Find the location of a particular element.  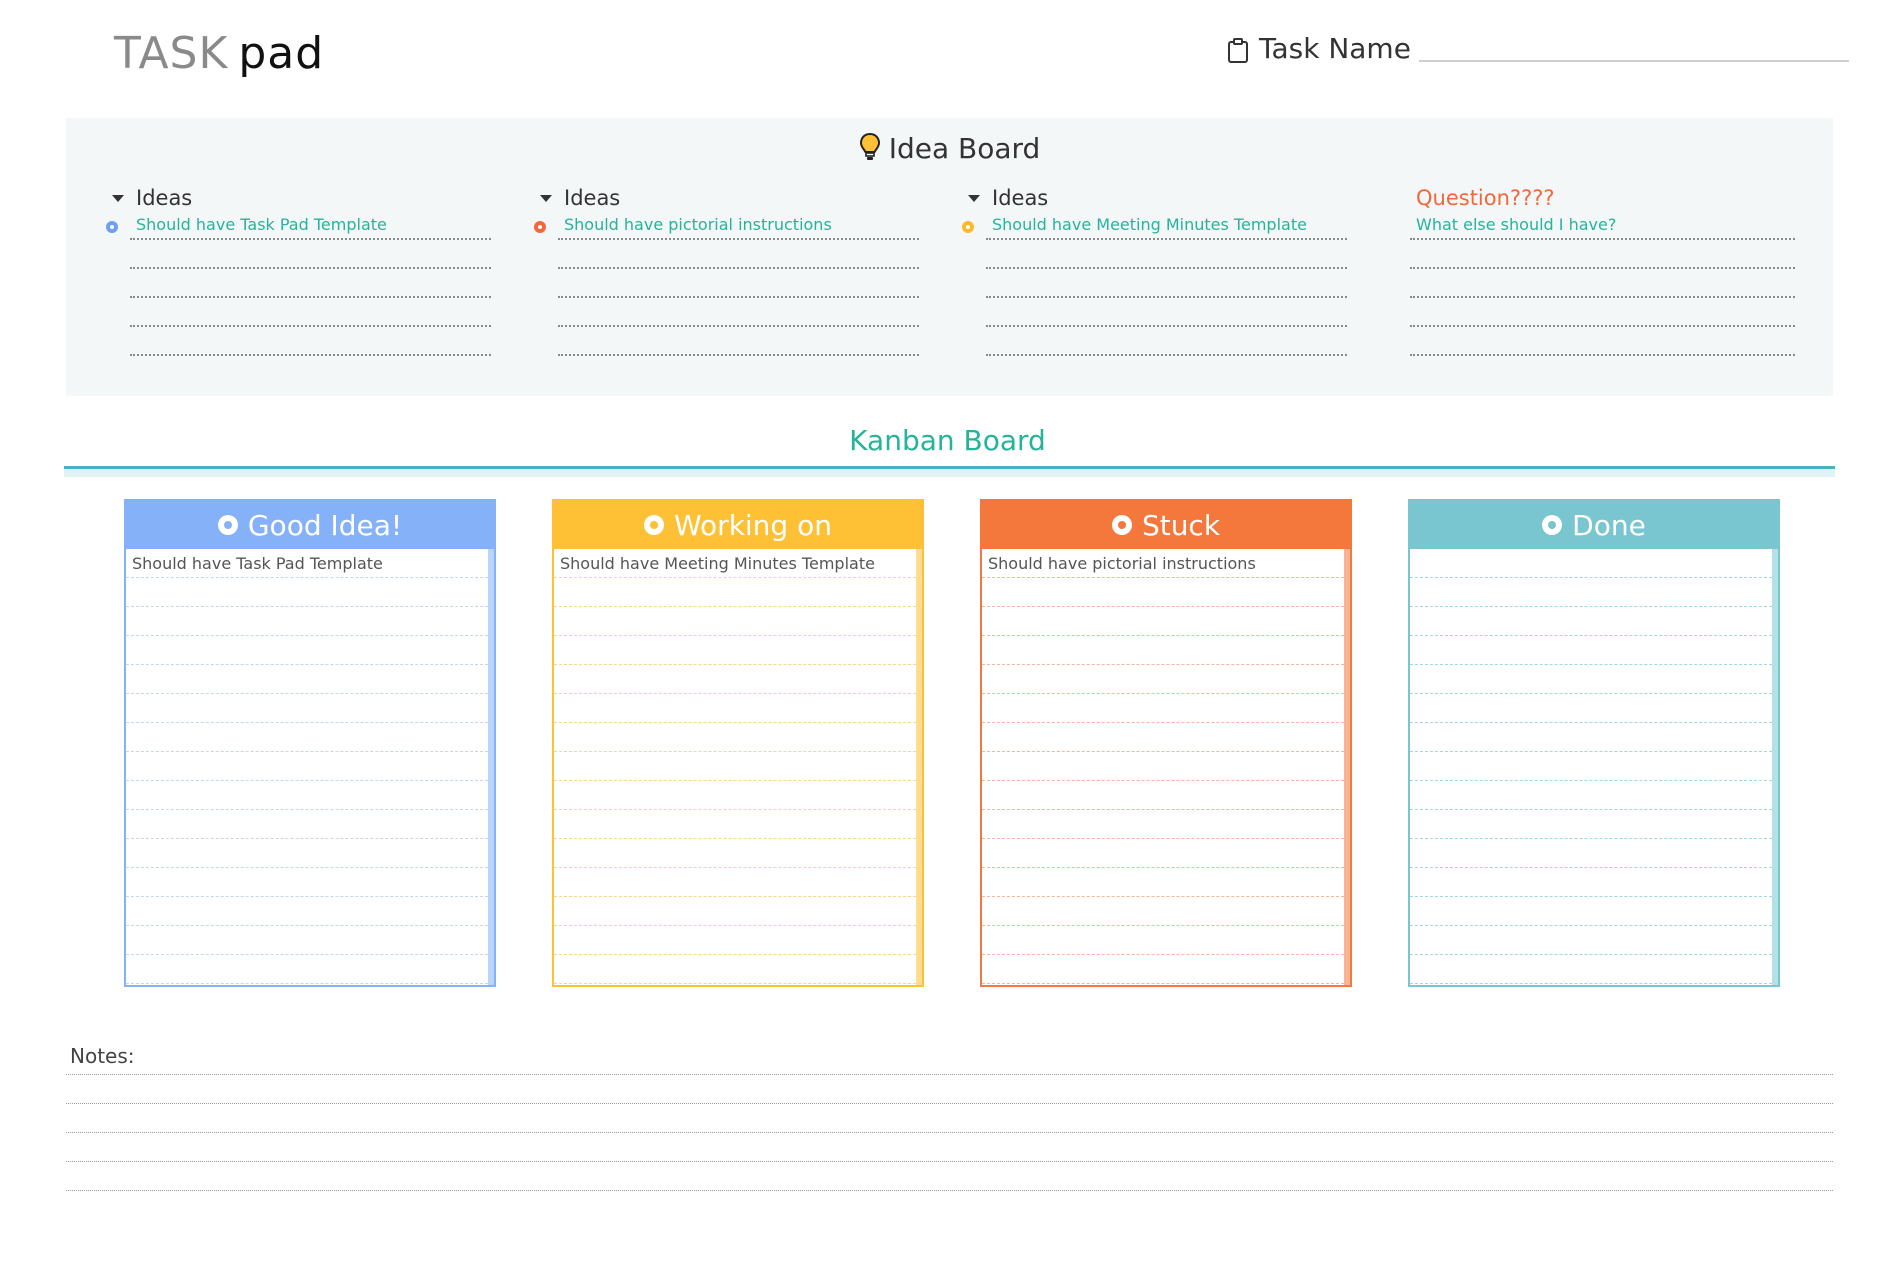

task-name-field: Task Name is located at coordinates (1538, 49).